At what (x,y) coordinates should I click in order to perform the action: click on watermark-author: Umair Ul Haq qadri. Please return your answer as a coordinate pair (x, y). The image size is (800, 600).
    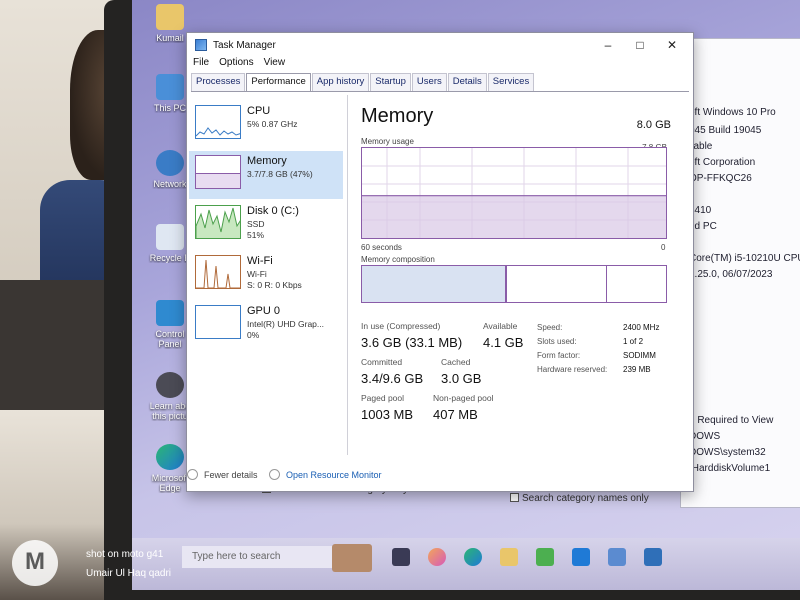
    Looking at the image, I should click on (129, 573).